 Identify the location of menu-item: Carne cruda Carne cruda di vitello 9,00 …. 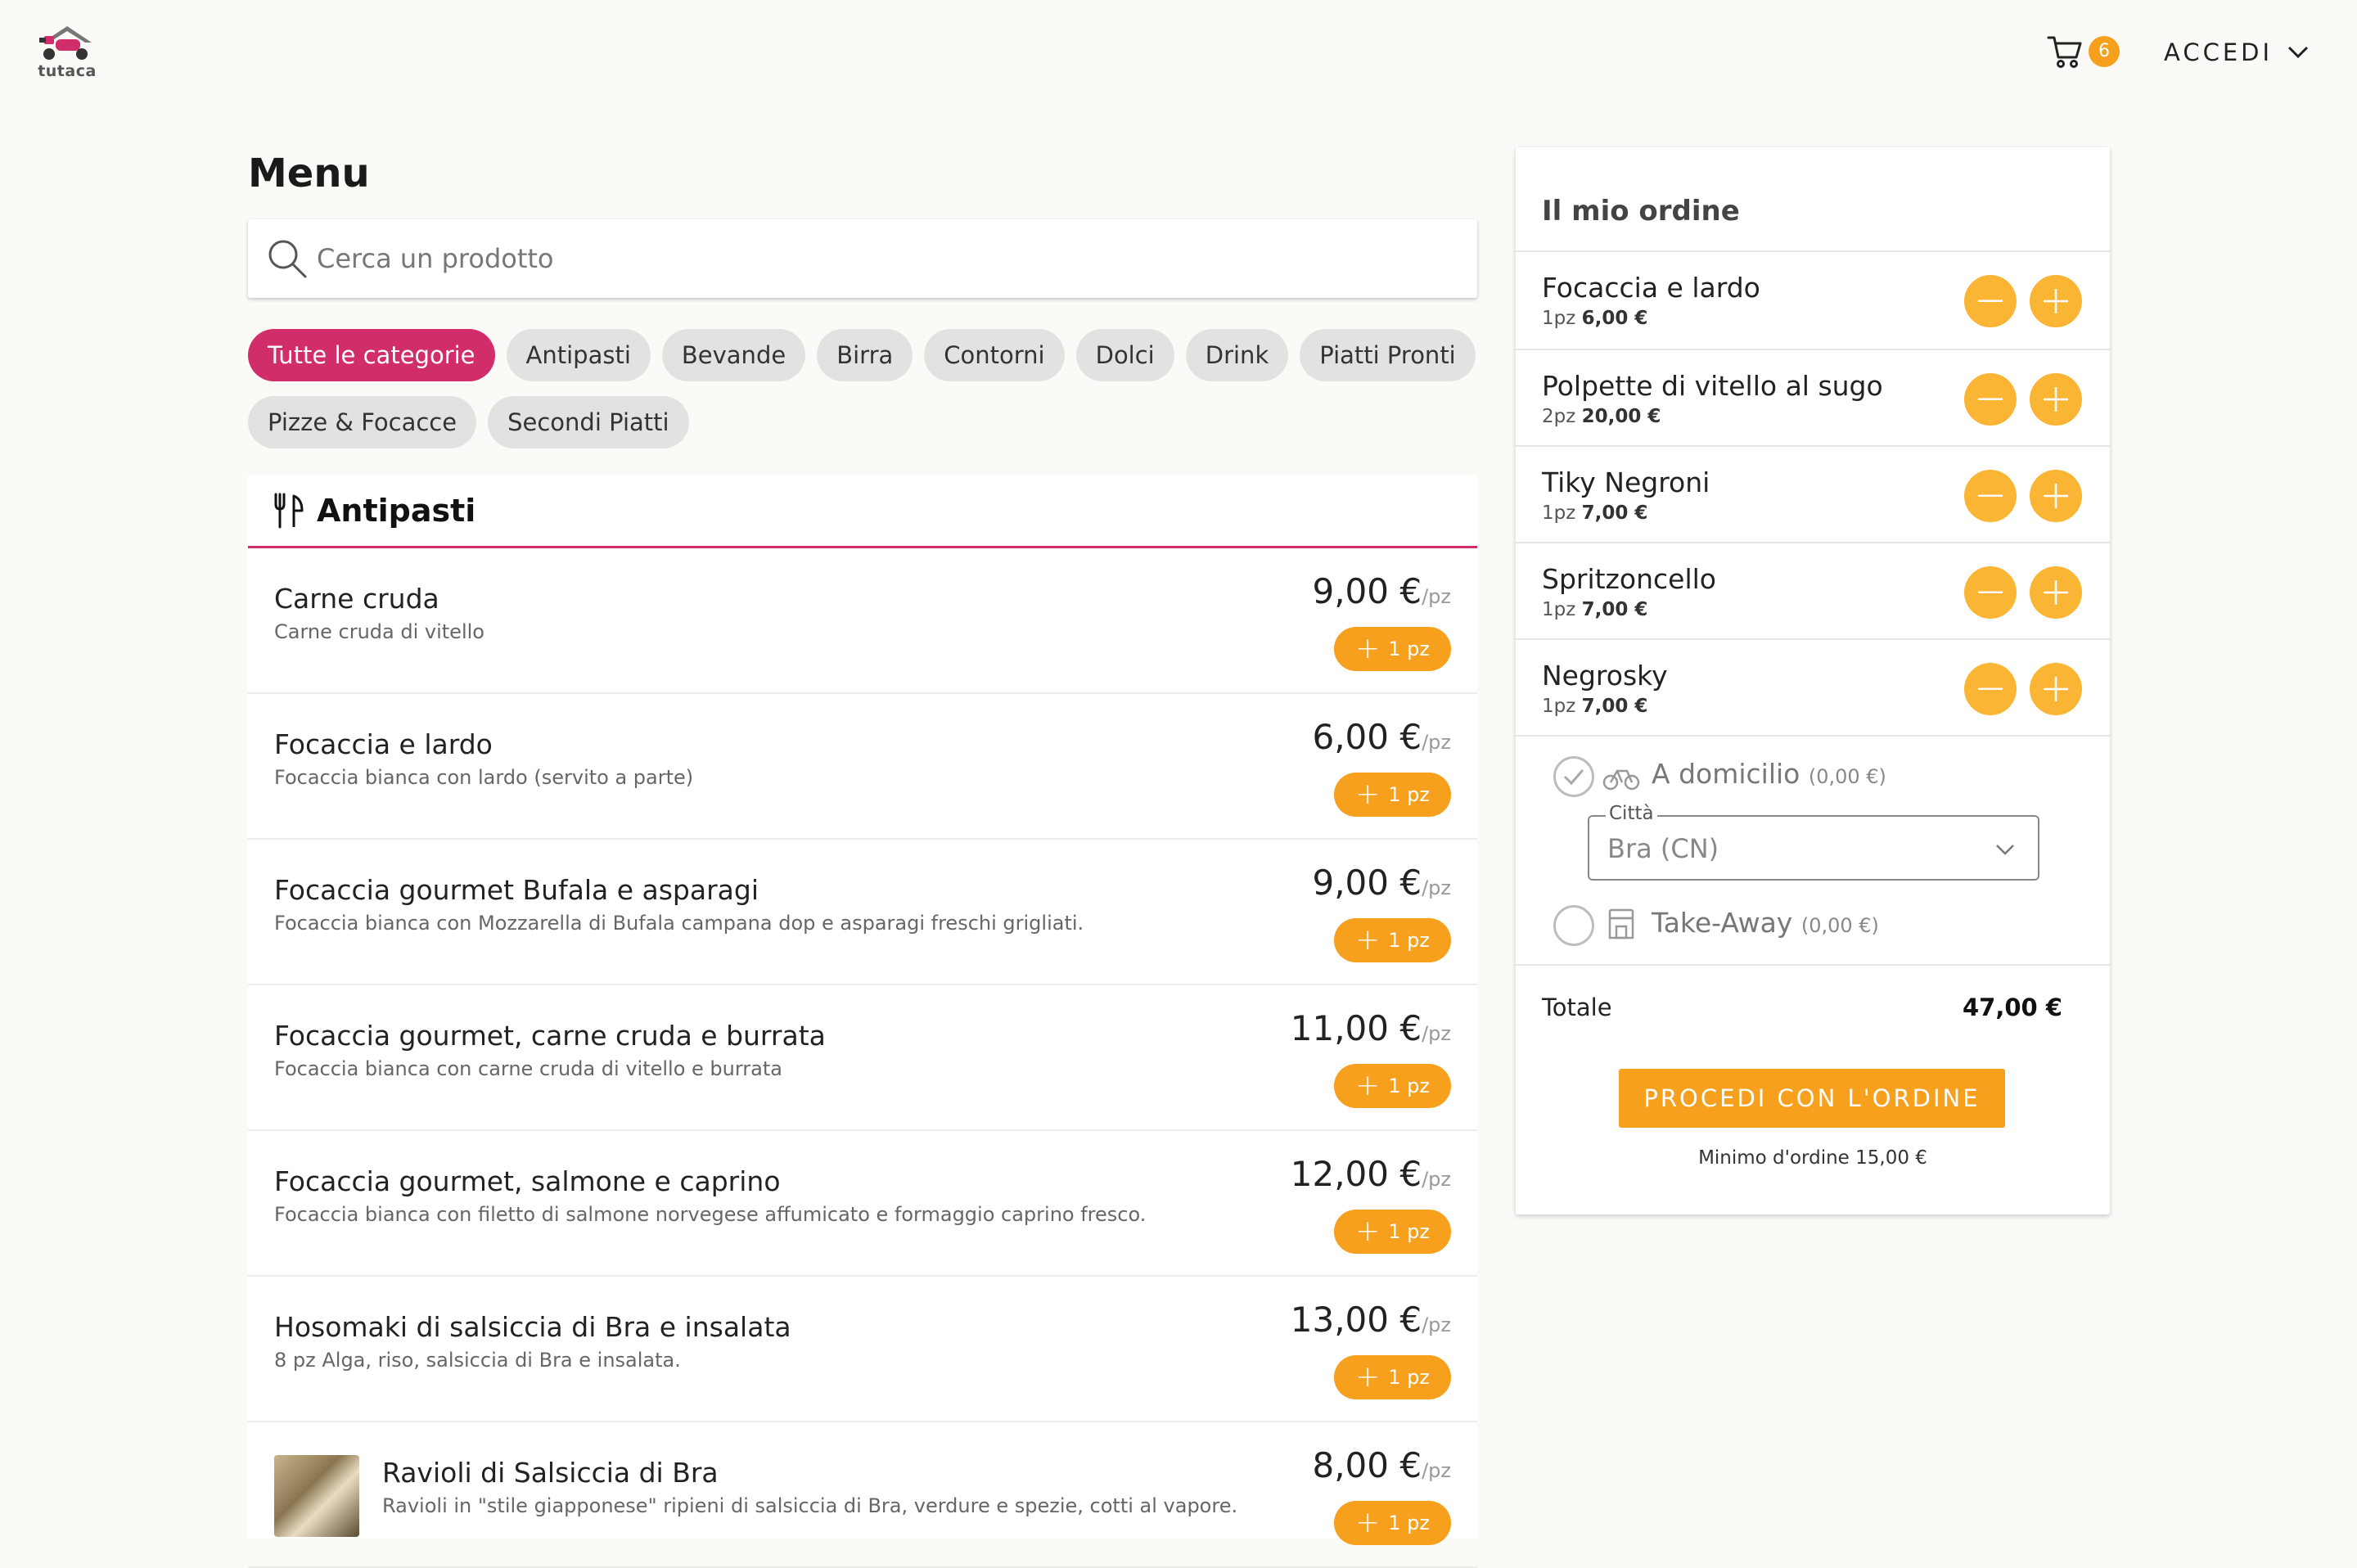
(862, 621).